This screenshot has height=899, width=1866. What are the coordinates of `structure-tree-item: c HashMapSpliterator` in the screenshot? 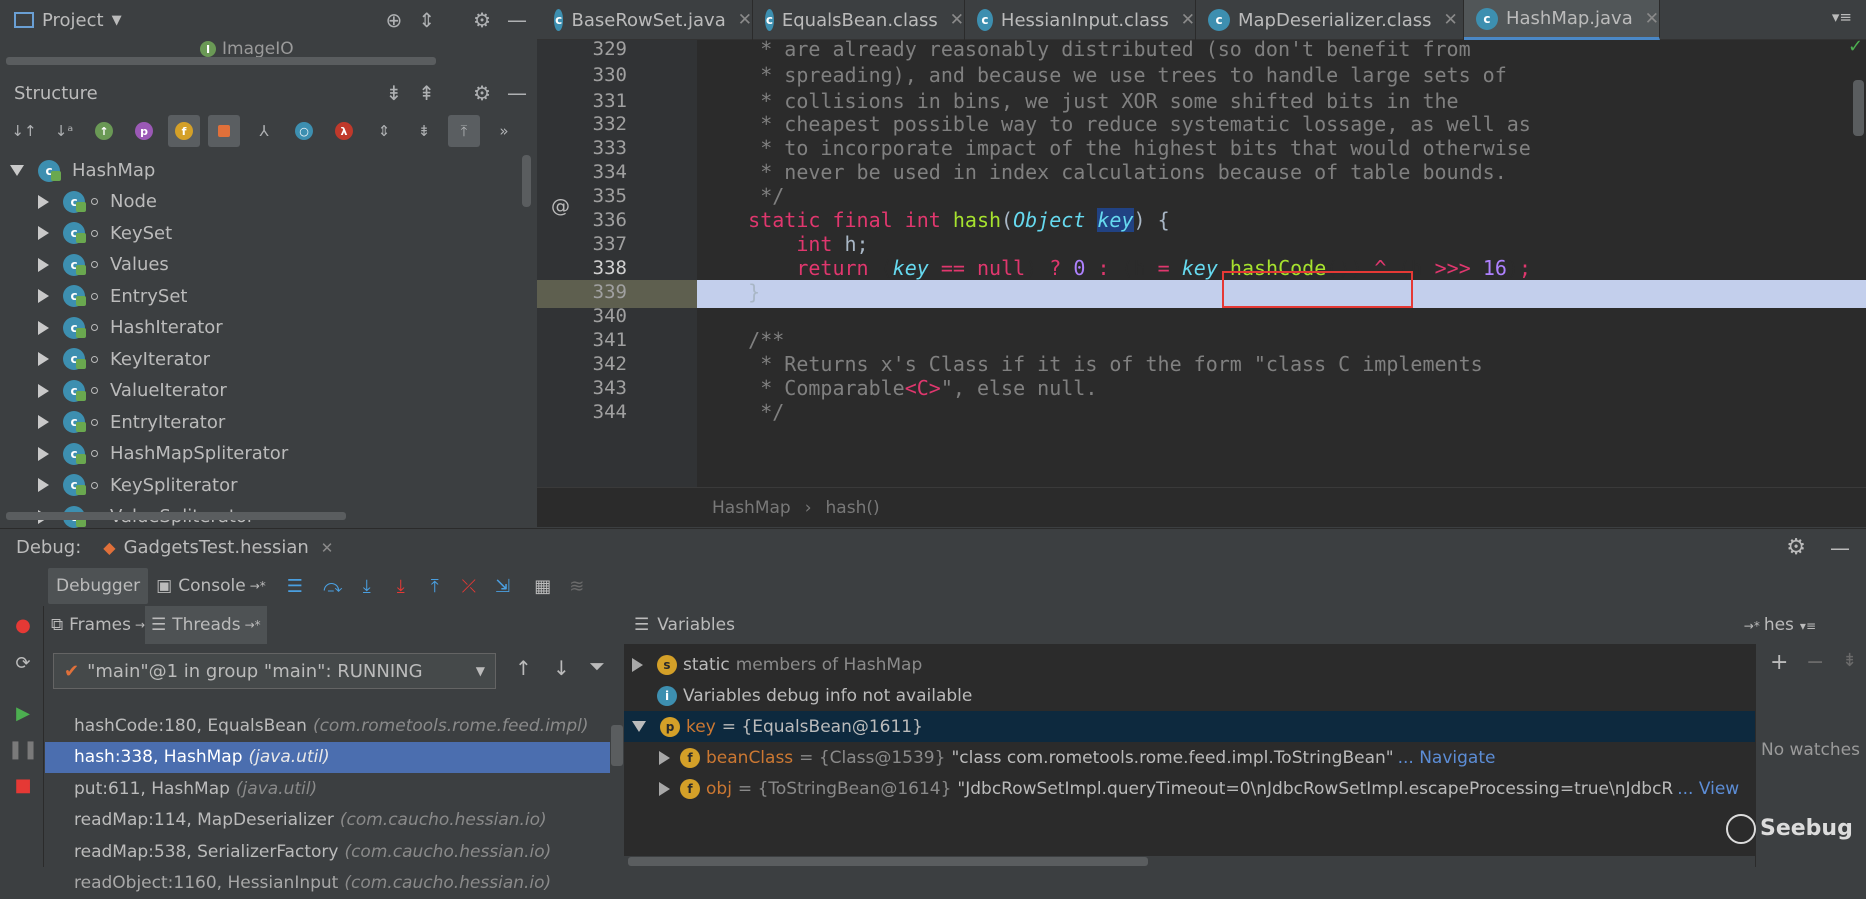 It's located at (163, 453).